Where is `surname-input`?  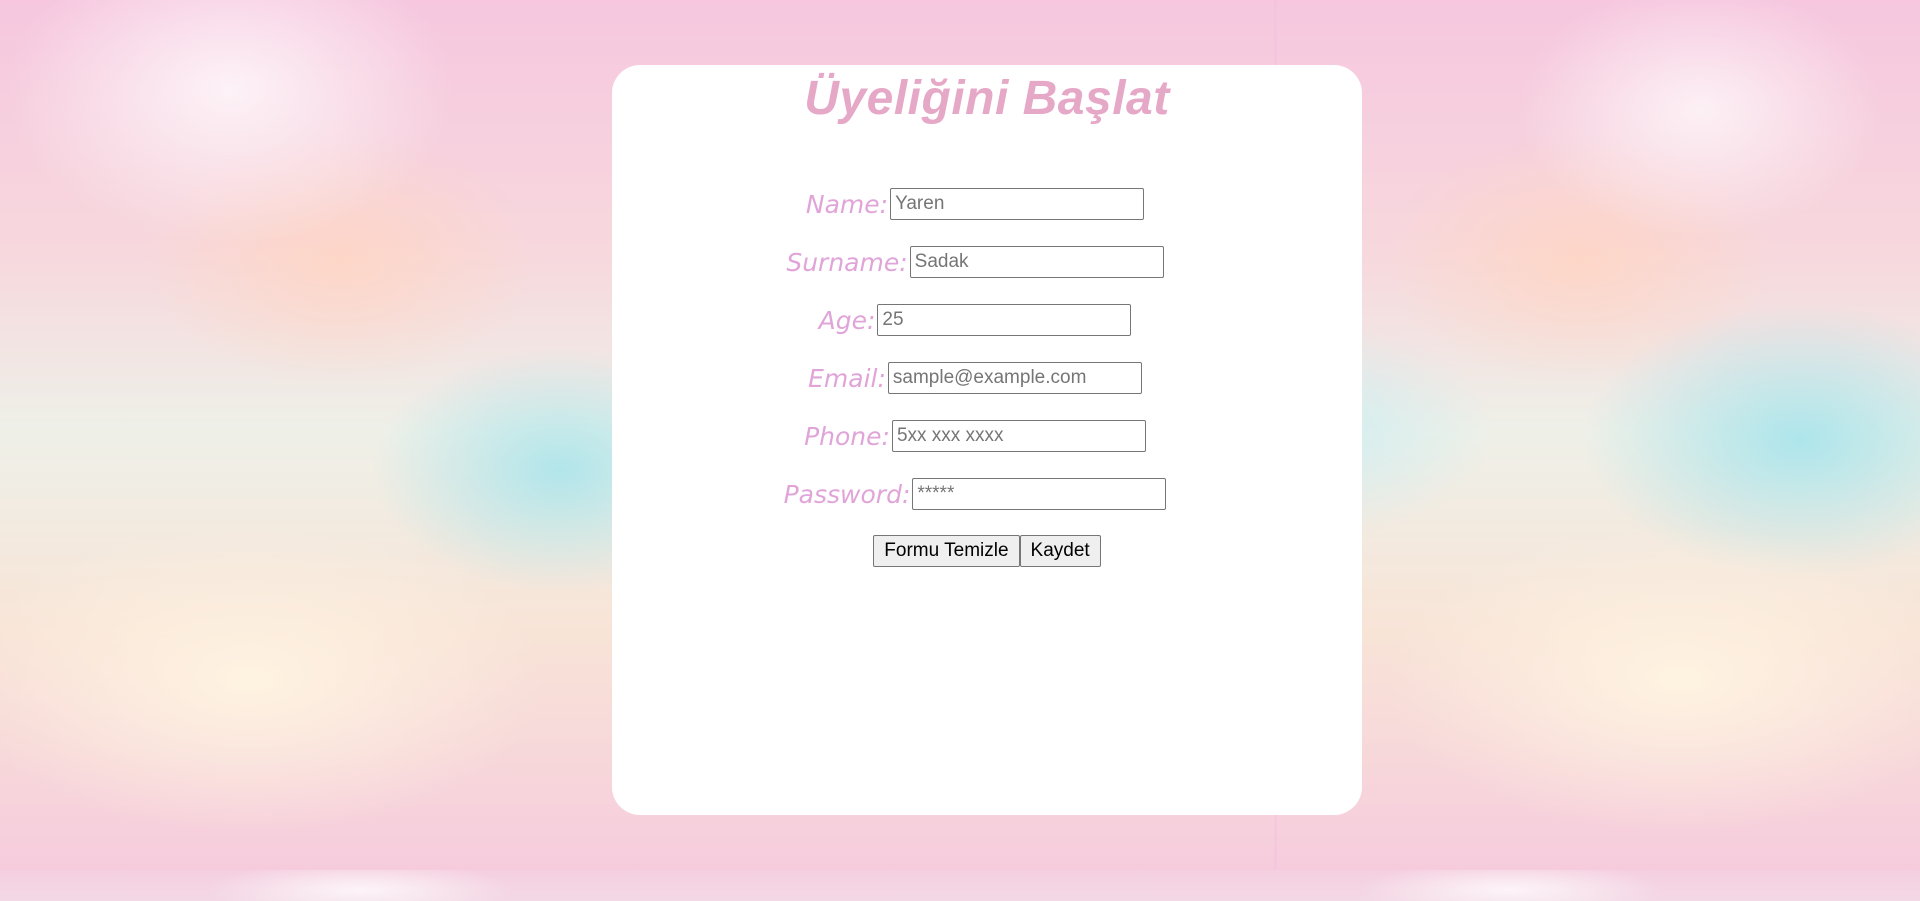 surname-input is located at coordinates (1036, 262).